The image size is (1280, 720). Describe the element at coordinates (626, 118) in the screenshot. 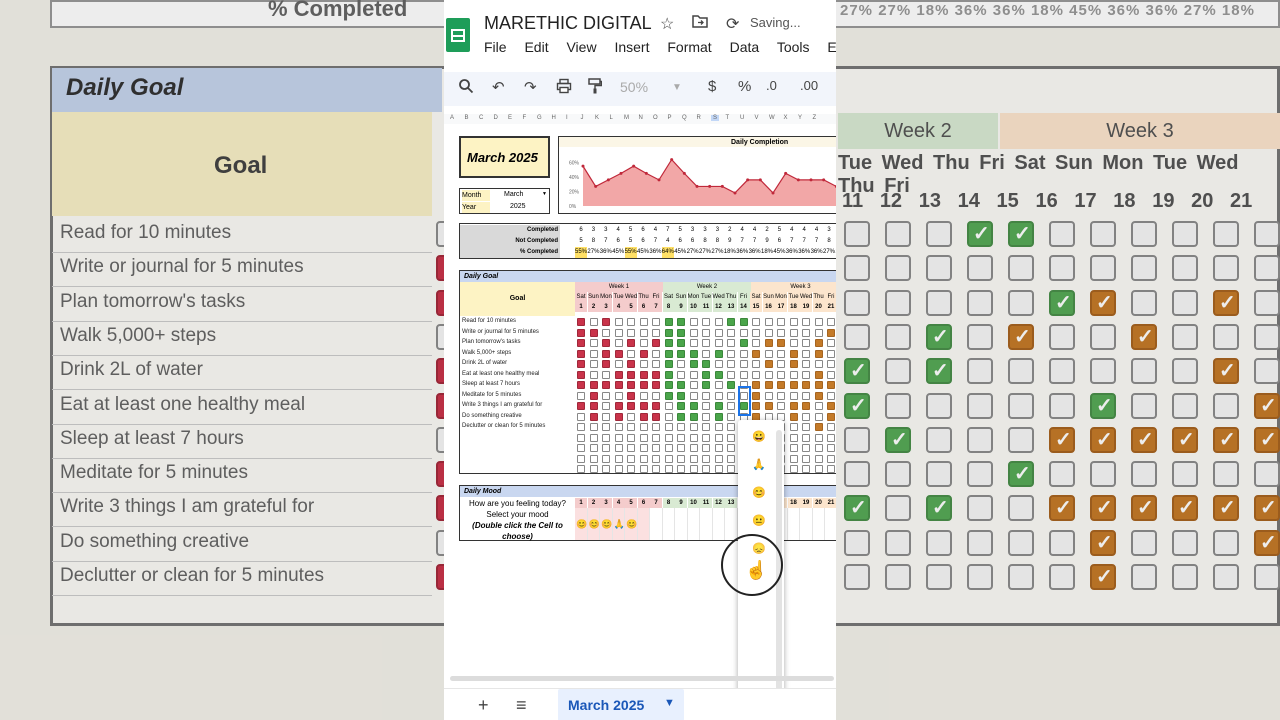

I see `column-header-m: M` at that location.